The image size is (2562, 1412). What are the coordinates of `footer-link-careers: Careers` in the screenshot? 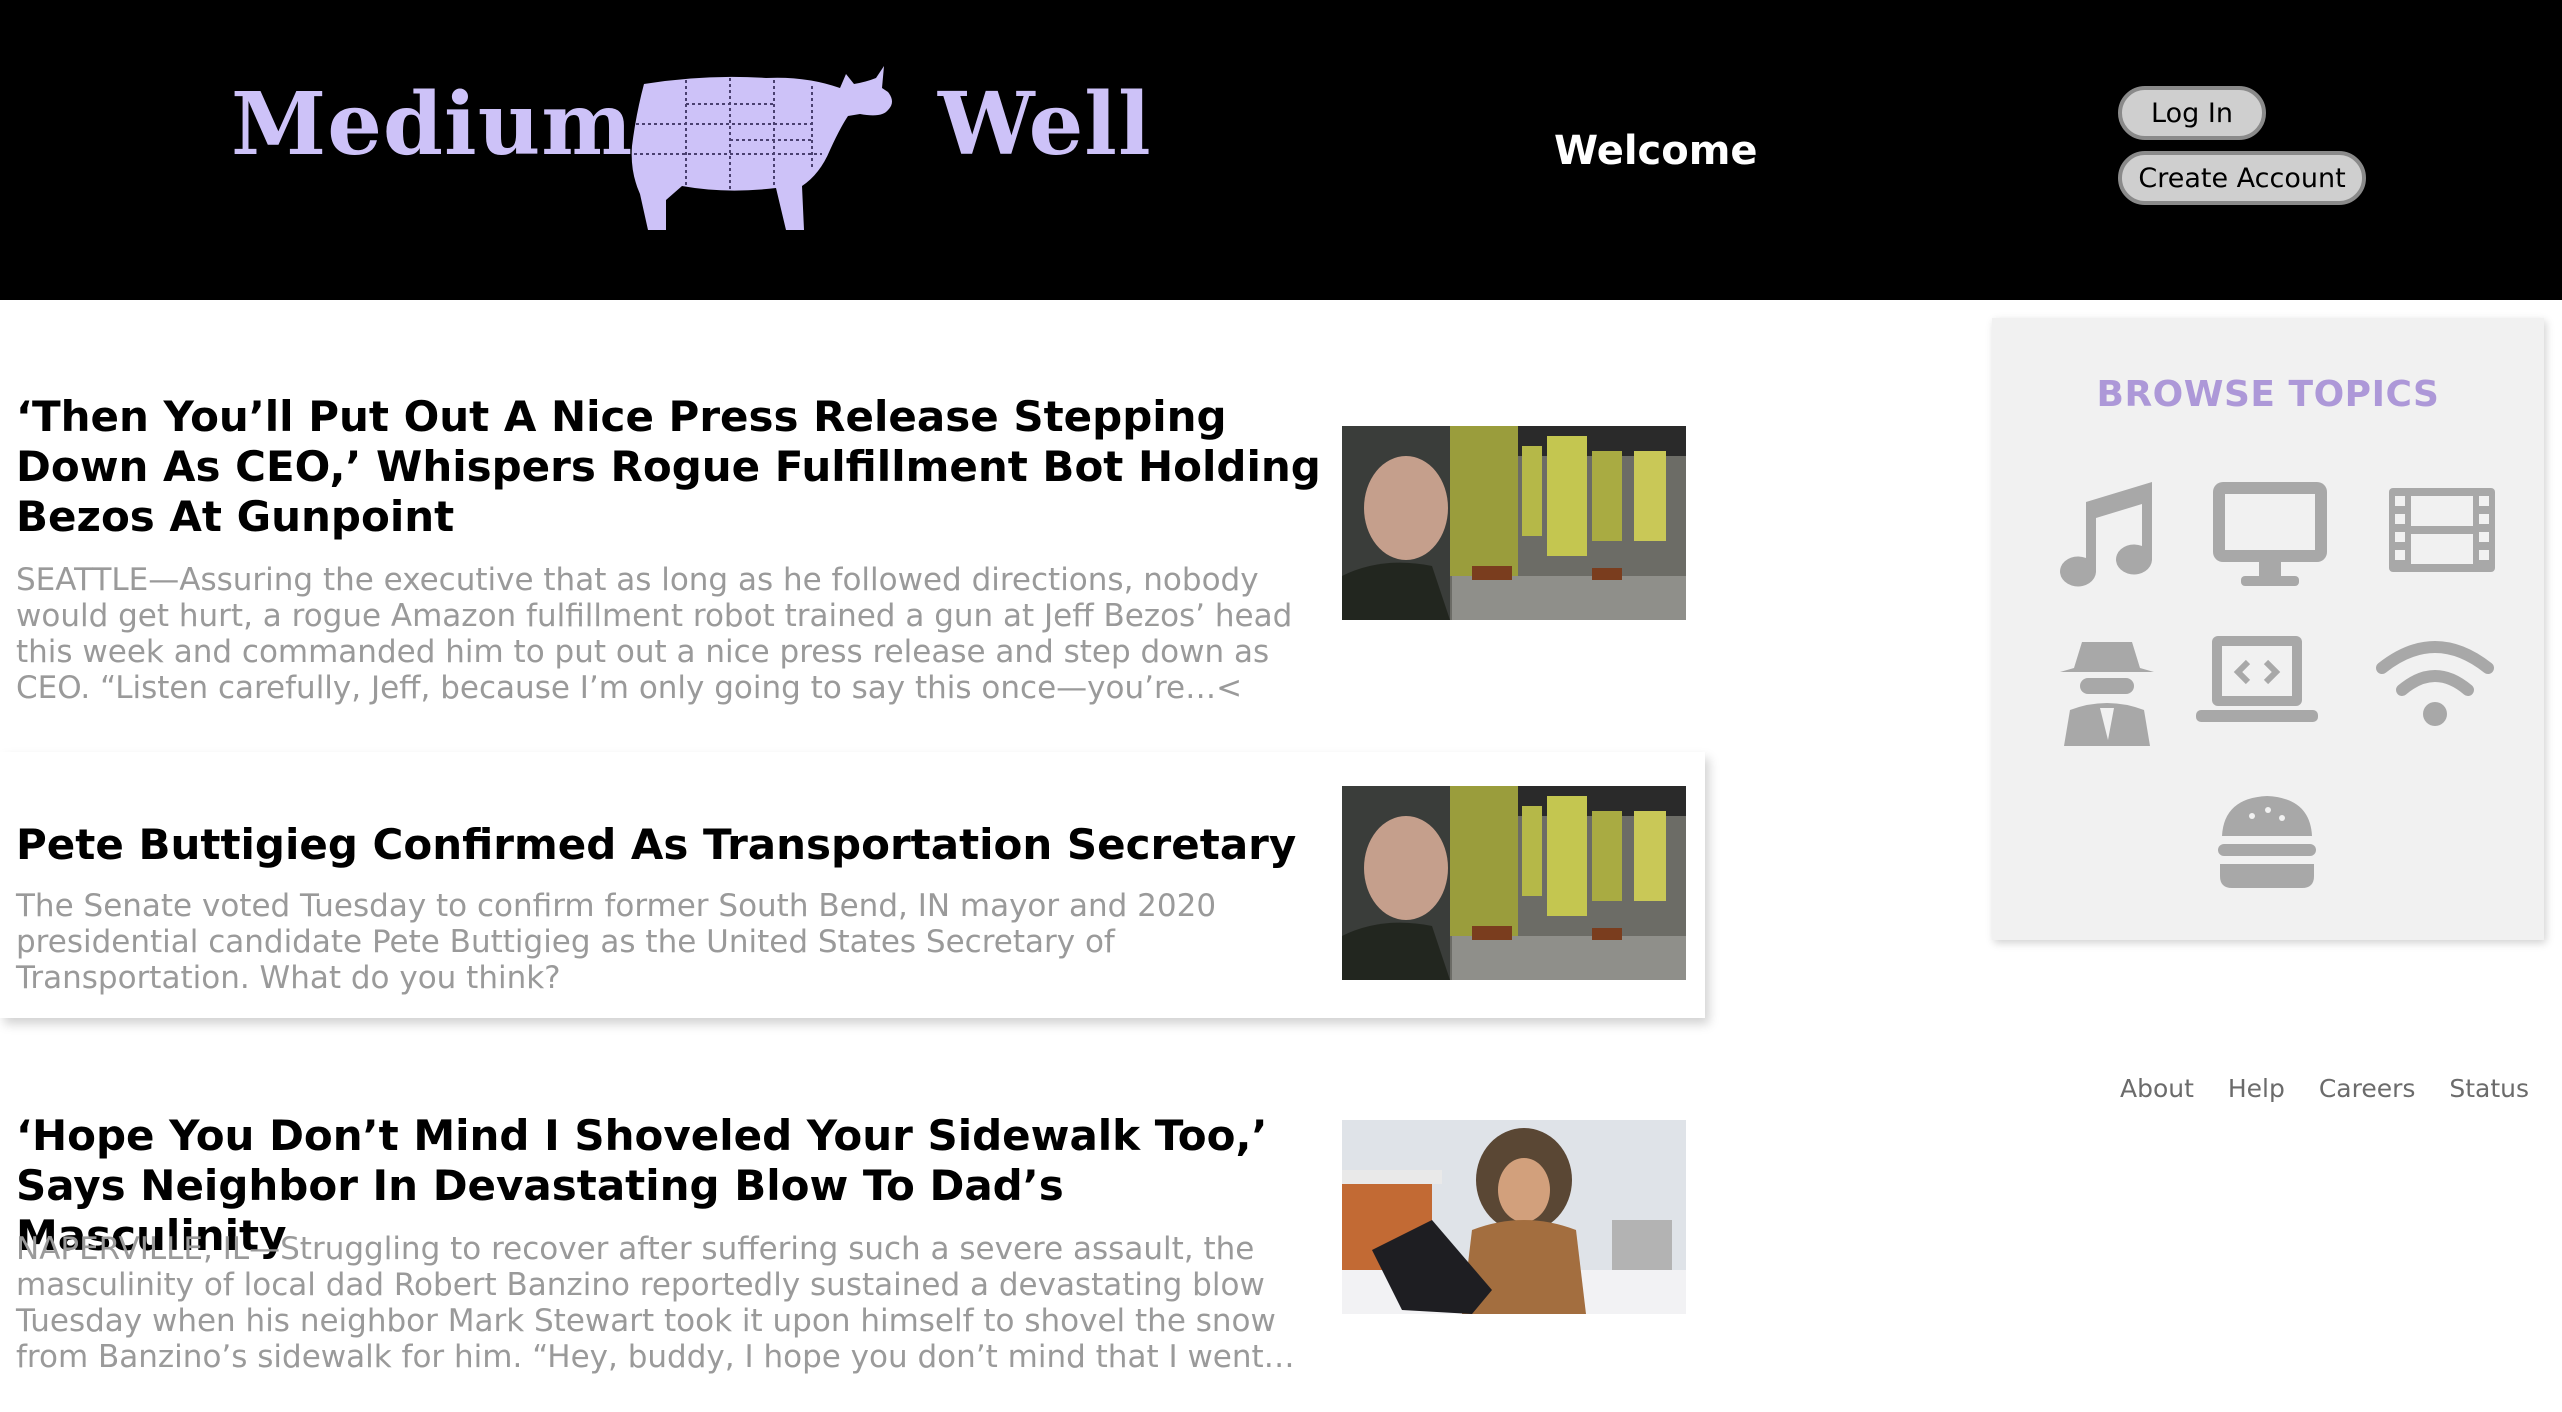 It's located at (2367, 1088).